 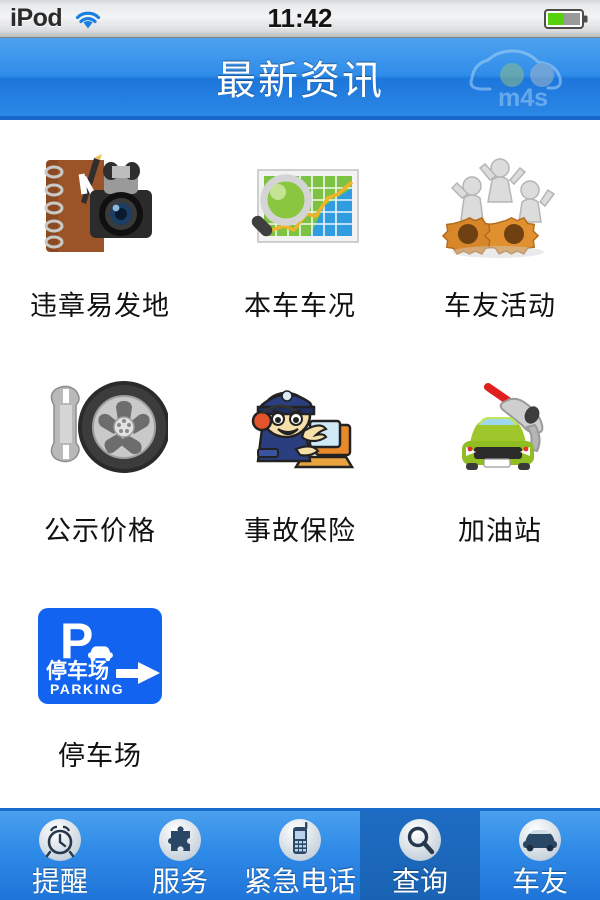 I want to click on tab-label: 查询, so click(x=419, y=881).